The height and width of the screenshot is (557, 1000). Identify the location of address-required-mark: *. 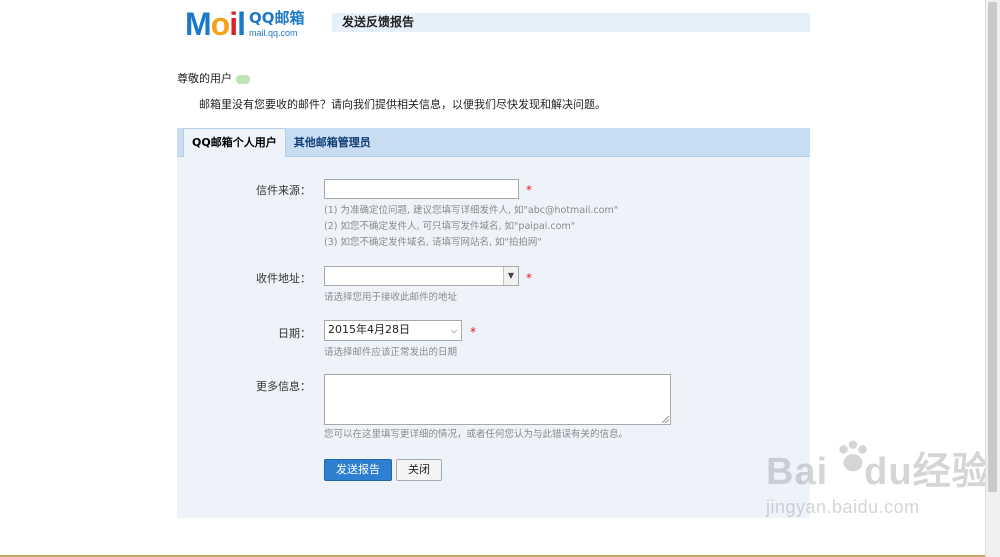
(529, 278).